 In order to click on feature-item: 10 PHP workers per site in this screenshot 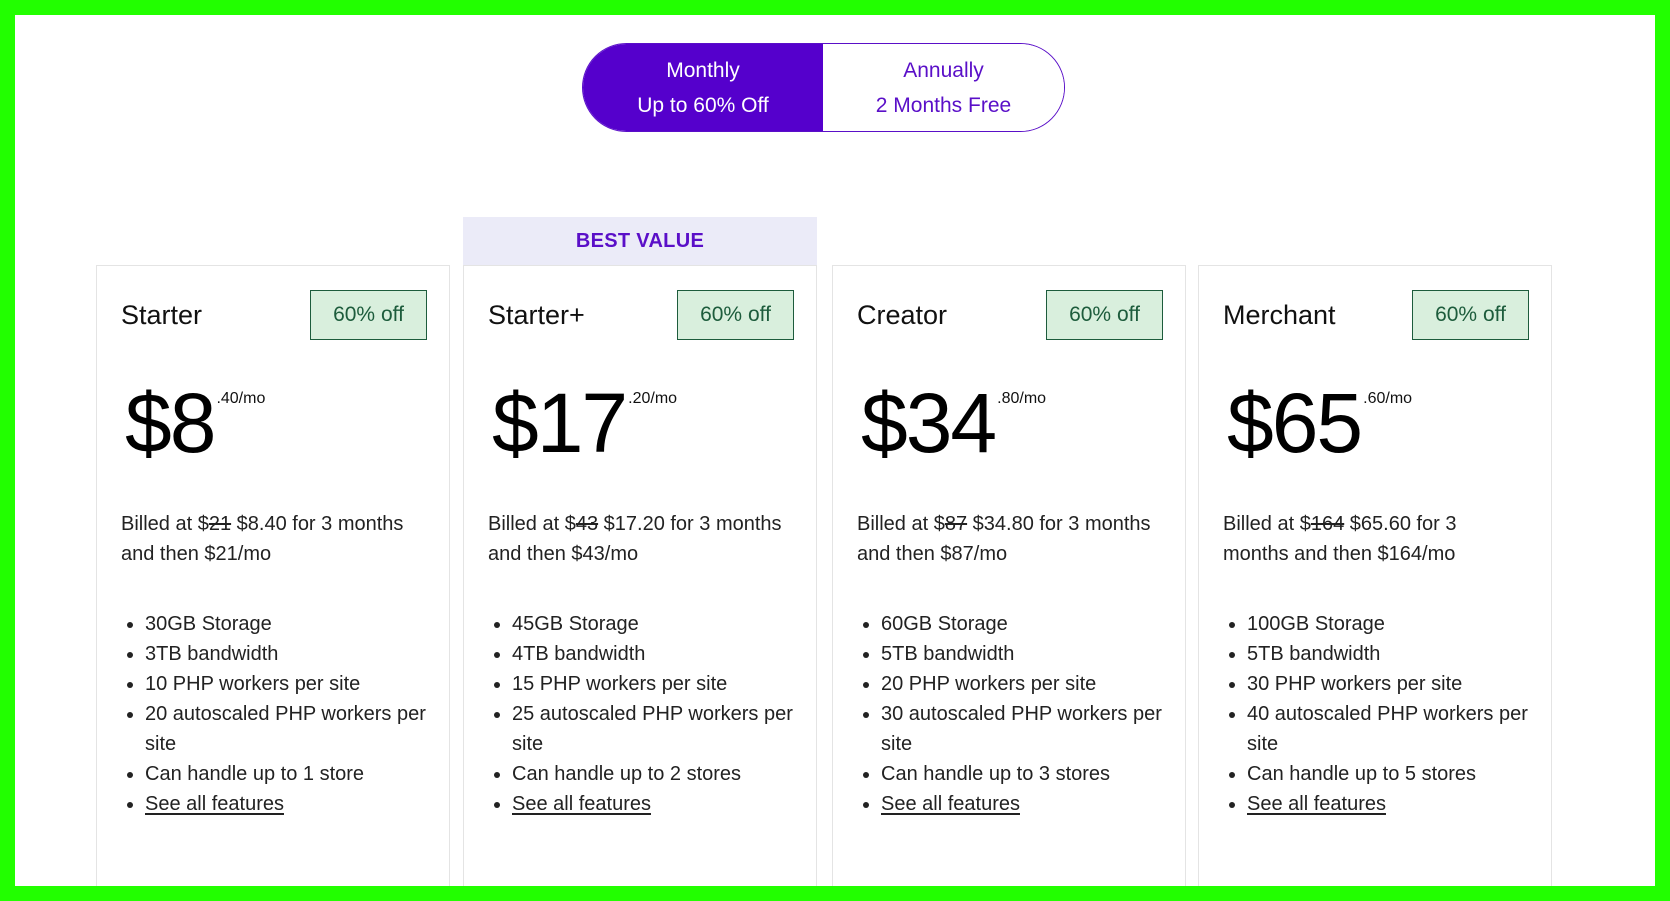, I will do `click(295, 684)`.